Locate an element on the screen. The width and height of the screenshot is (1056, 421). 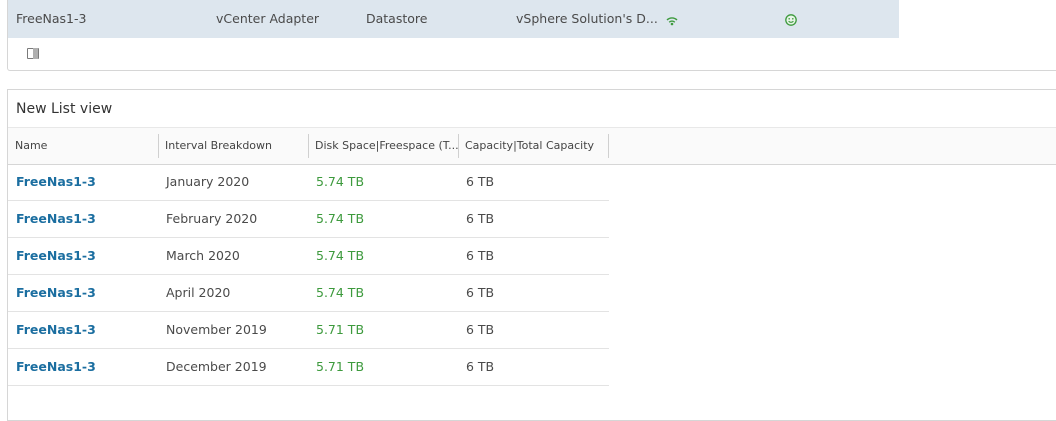
table-row: FreeNas1-3 January 2020 5.74 TB 6 TB is located at coordinates (308, 182).